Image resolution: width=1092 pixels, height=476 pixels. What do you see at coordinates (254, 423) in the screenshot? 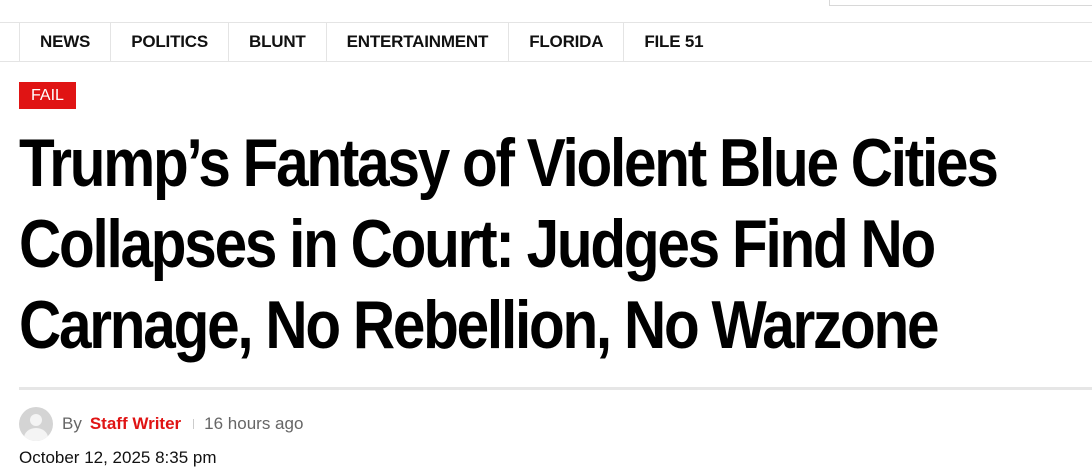
I see `published-time-ago: 16 hours ago` at bounding box center [254, 423].